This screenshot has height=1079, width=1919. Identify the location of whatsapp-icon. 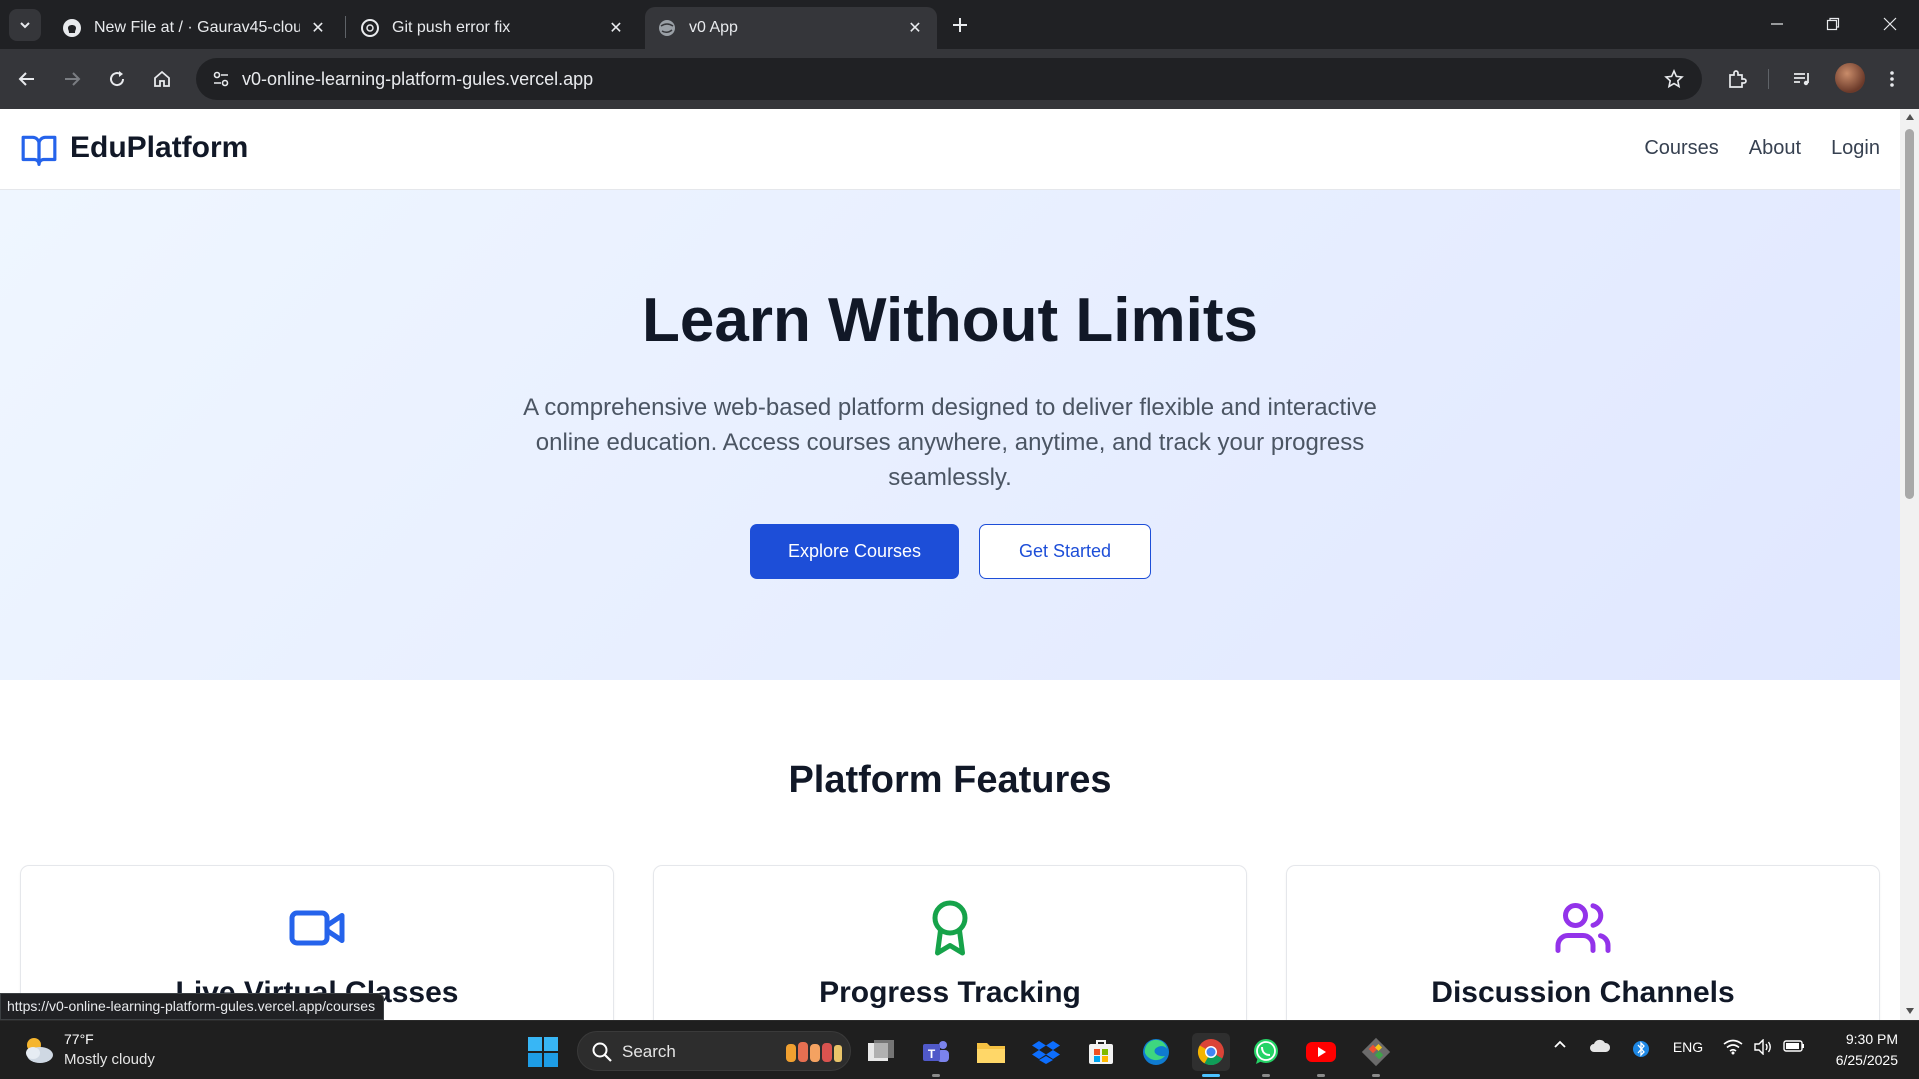
(1266, 1051).